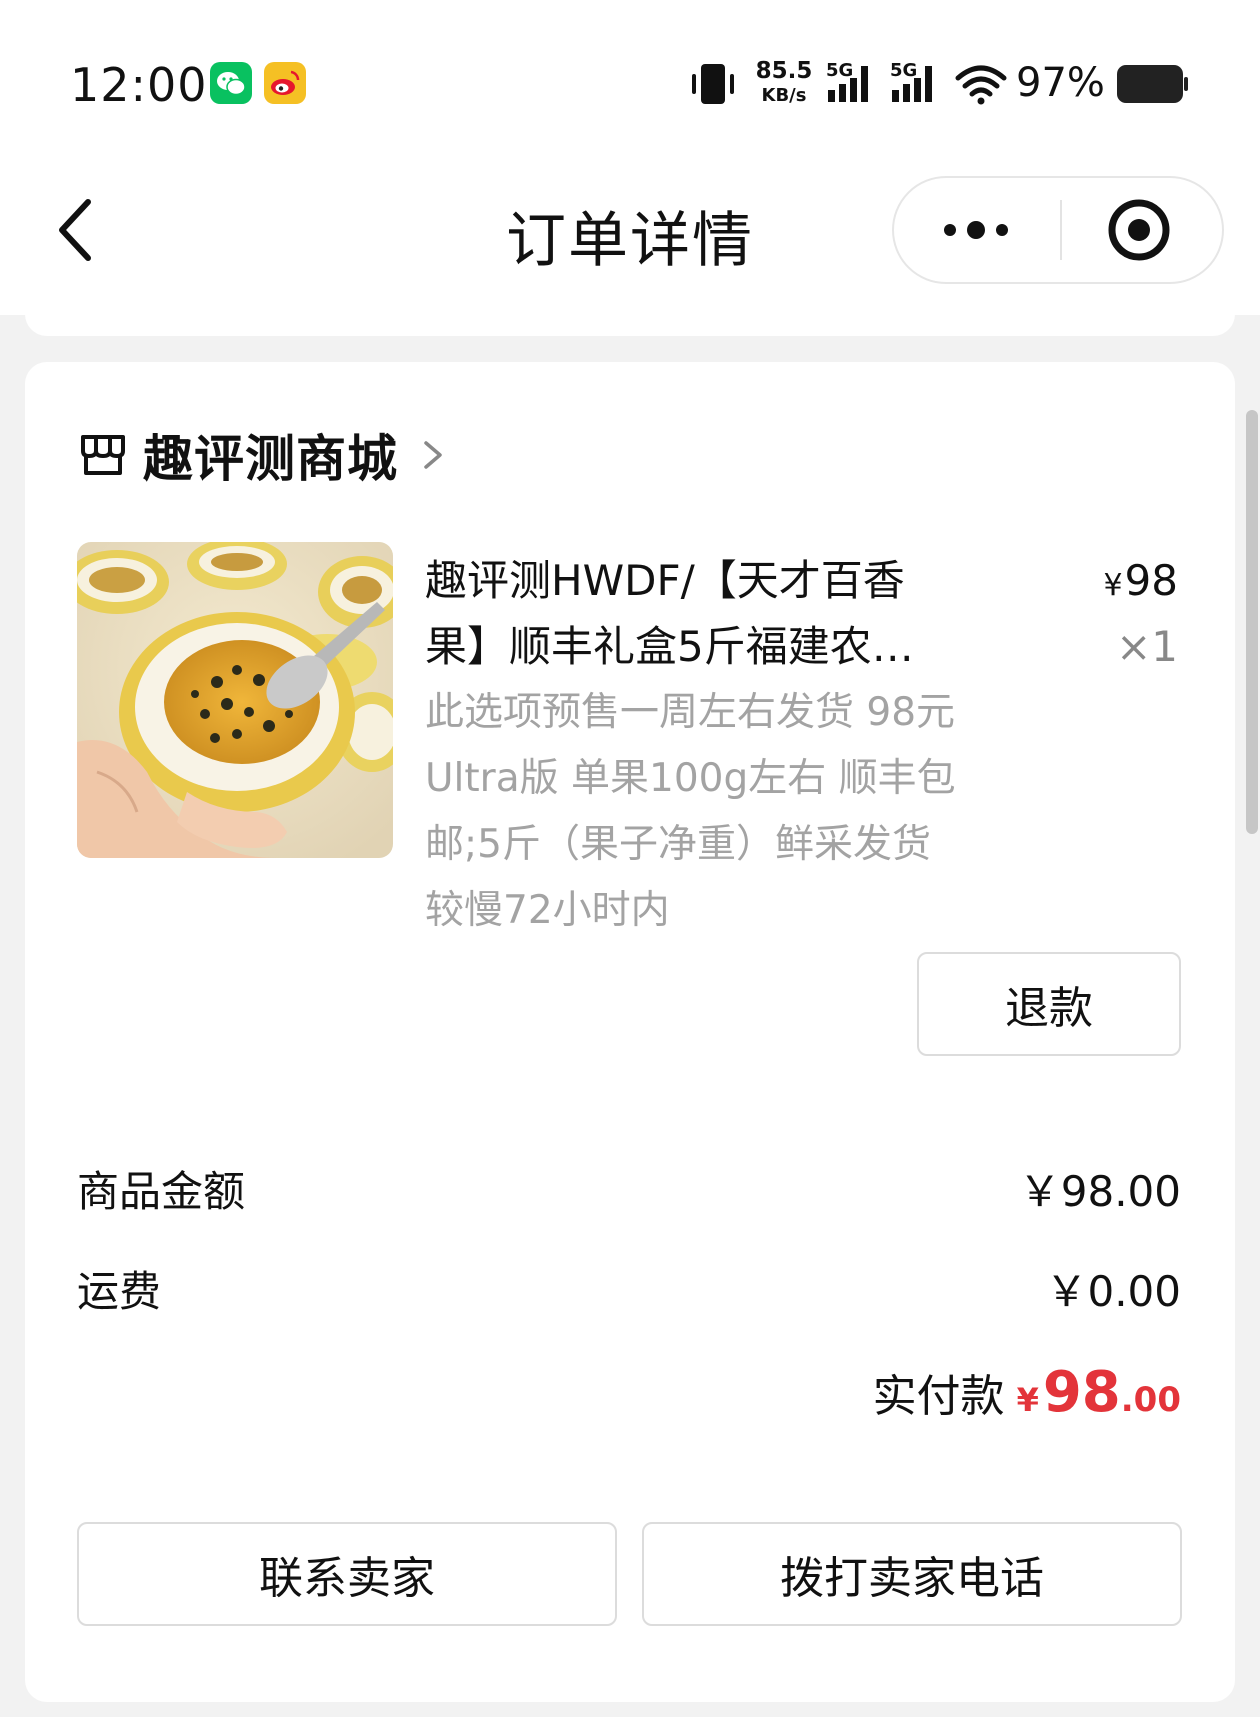  I want to click on paid-decimal: .00, so click(1150, 1400).